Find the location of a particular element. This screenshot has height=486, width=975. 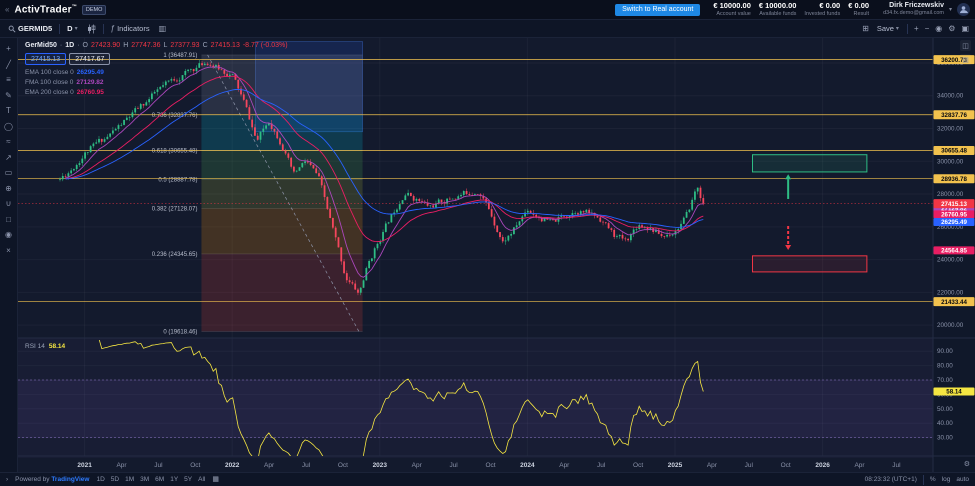

svg-text: 27415.13 is located at coordinates (954, 204).